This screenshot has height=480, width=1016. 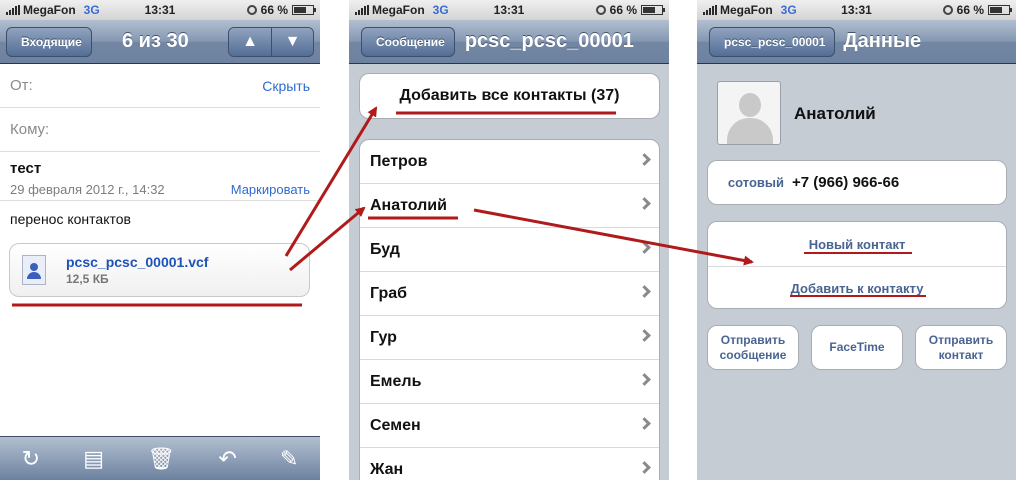 I want to click on message-back-button: Сообщение, so click(x=408, y=41).